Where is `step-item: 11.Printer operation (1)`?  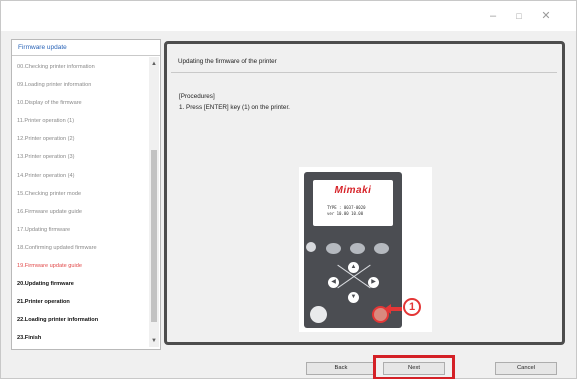 step-item: 11.Printer operation (1) is located at coordinates (46, 121).